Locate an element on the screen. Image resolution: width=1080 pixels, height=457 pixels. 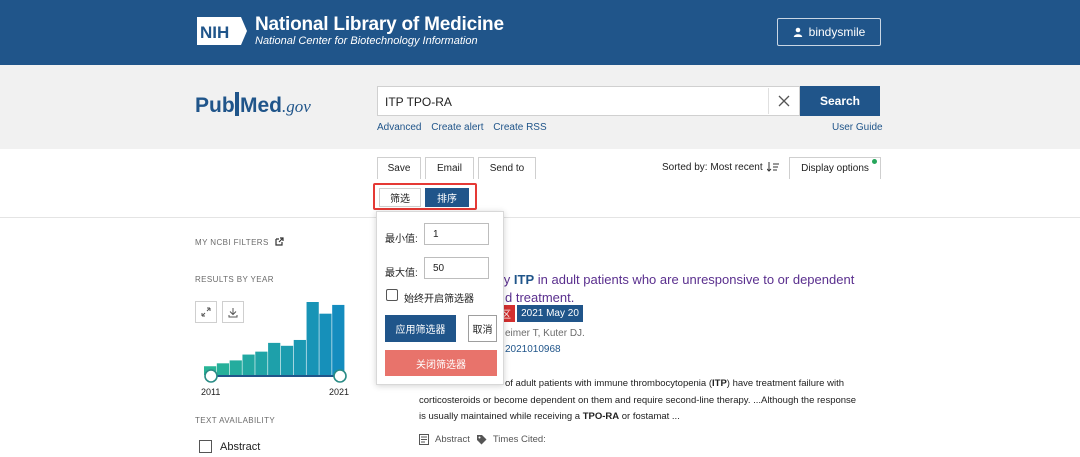
svg-text: Pub is located at coordinates (215, 105).